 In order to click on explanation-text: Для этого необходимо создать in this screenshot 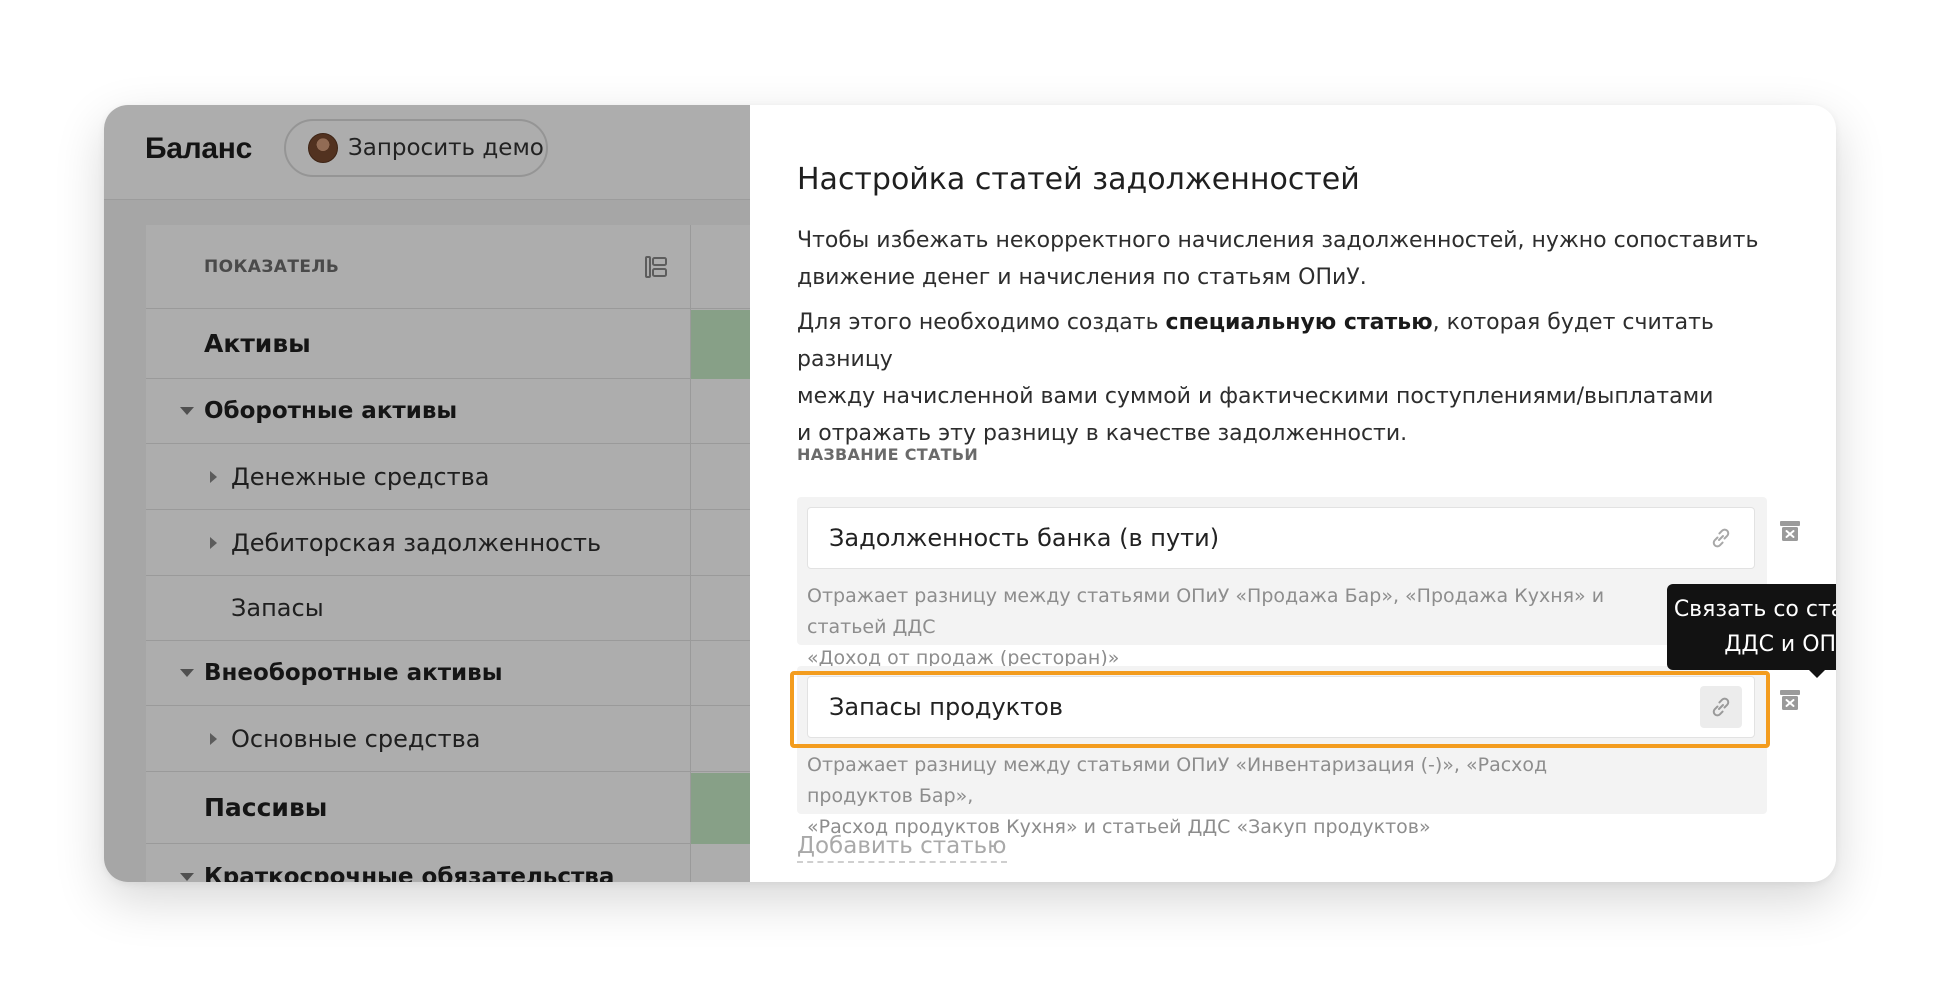, I will do `click(981, 322)`.